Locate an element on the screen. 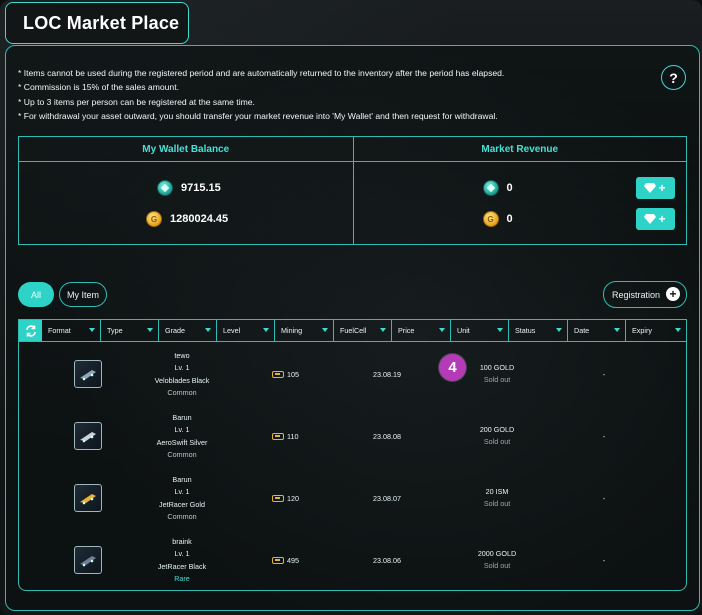  column-level: Level is located at coordinates (246, 330).